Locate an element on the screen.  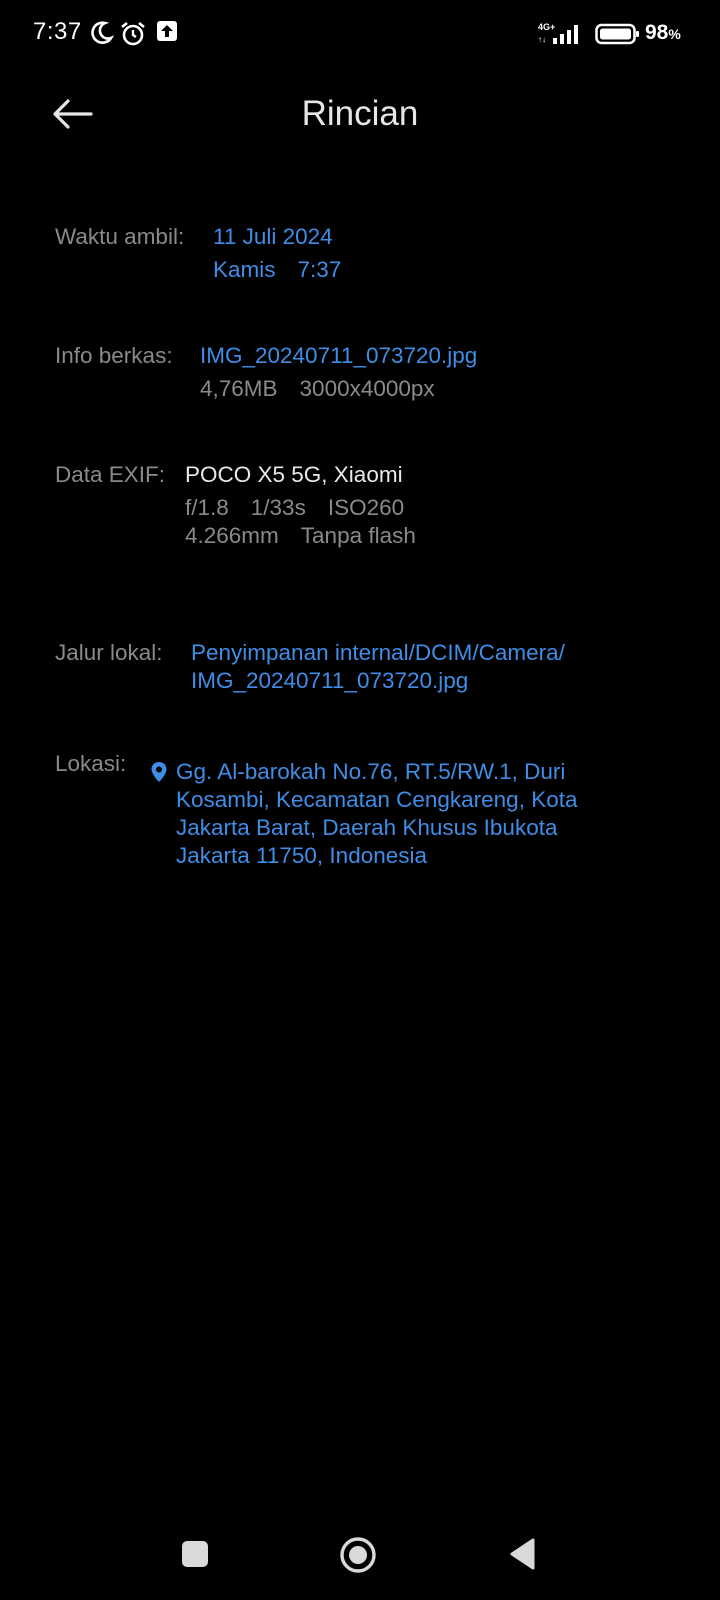
exif-aperture: f/1.8 is located at coordinates (207, 507).